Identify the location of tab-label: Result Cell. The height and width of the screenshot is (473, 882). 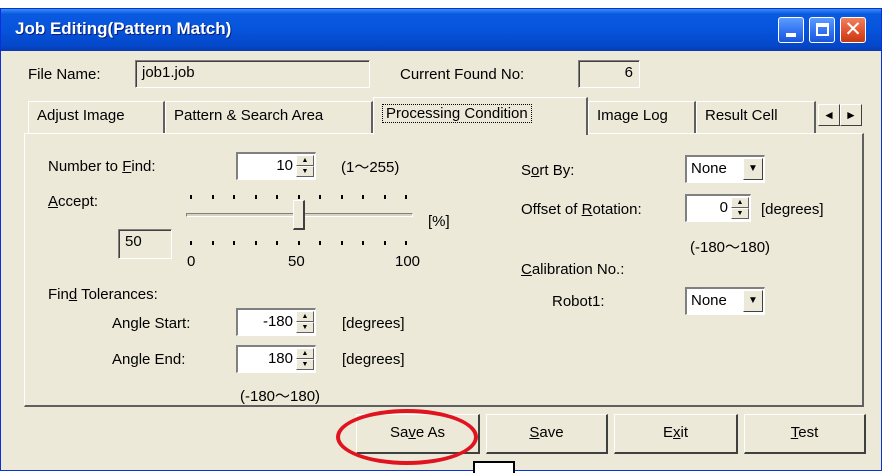
(741, 115).